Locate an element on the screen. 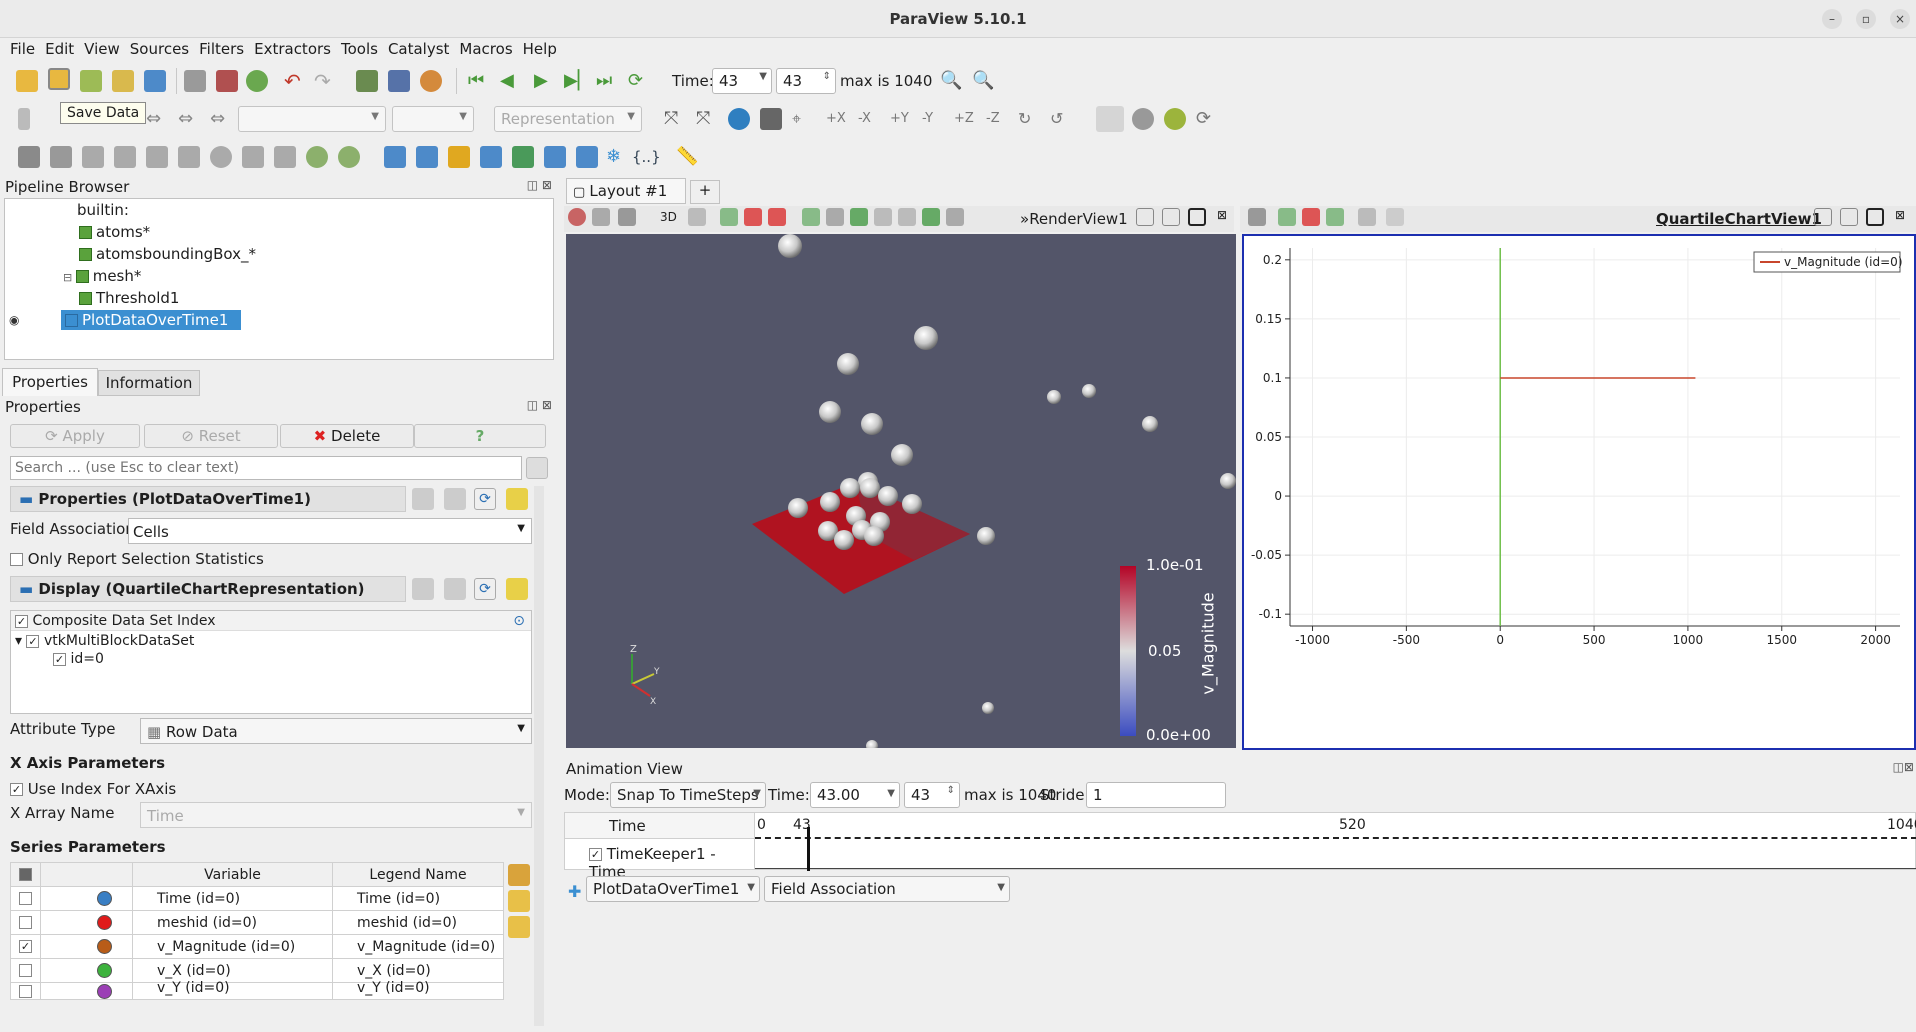  menu-macros: Macros is located at coordinates (480, 48).